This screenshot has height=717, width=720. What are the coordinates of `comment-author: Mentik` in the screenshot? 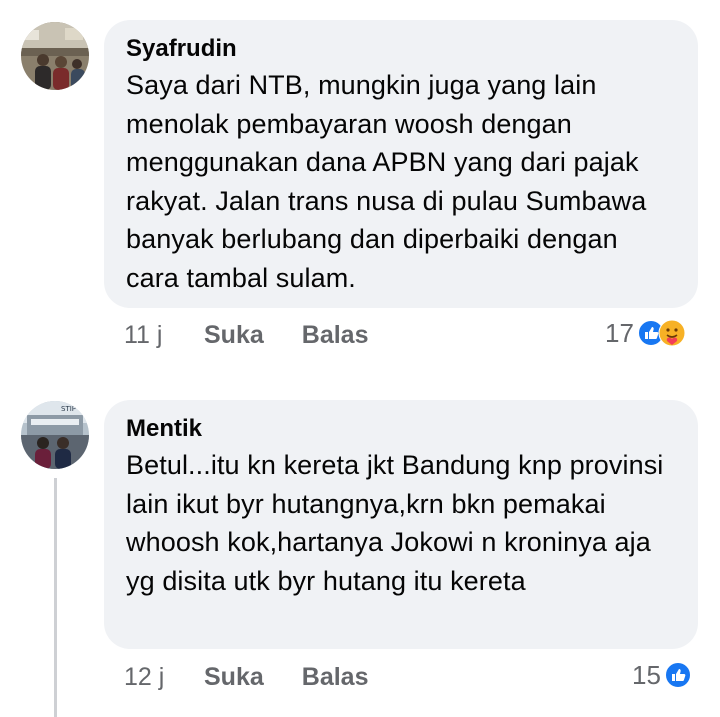 It's located at (402, 429).